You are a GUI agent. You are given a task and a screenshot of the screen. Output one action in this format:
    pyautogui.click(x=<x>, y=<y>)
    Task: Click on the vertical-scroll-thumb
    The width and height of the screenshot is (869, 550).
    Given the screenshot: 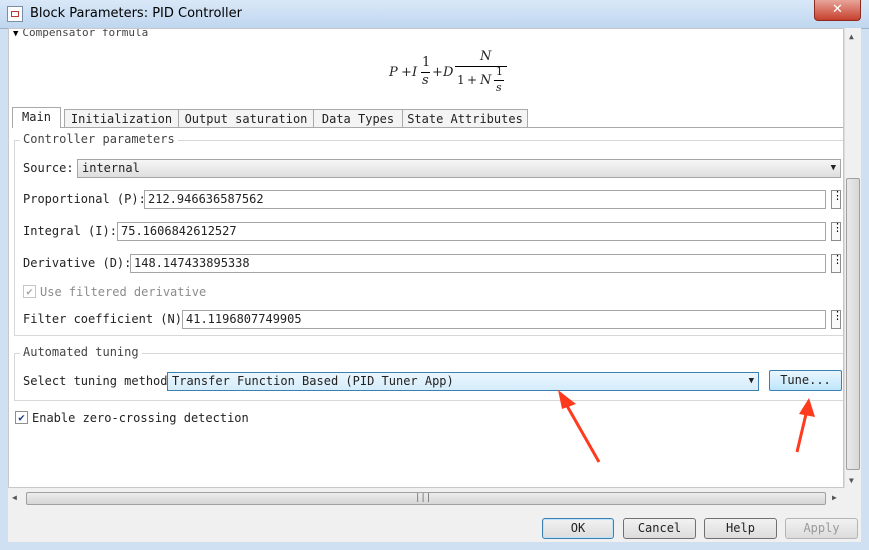 What is the action you would take?
    pyautogui.click(x=853, y=324)
    